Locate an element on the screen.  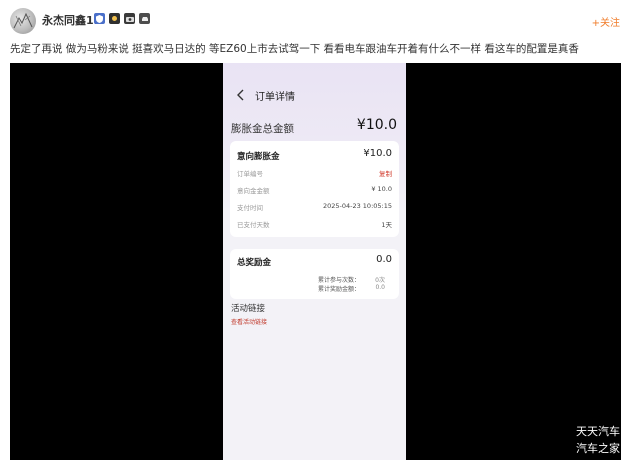
deposit-amount-label: 意向金金额 is located at coordinates (253, 191).